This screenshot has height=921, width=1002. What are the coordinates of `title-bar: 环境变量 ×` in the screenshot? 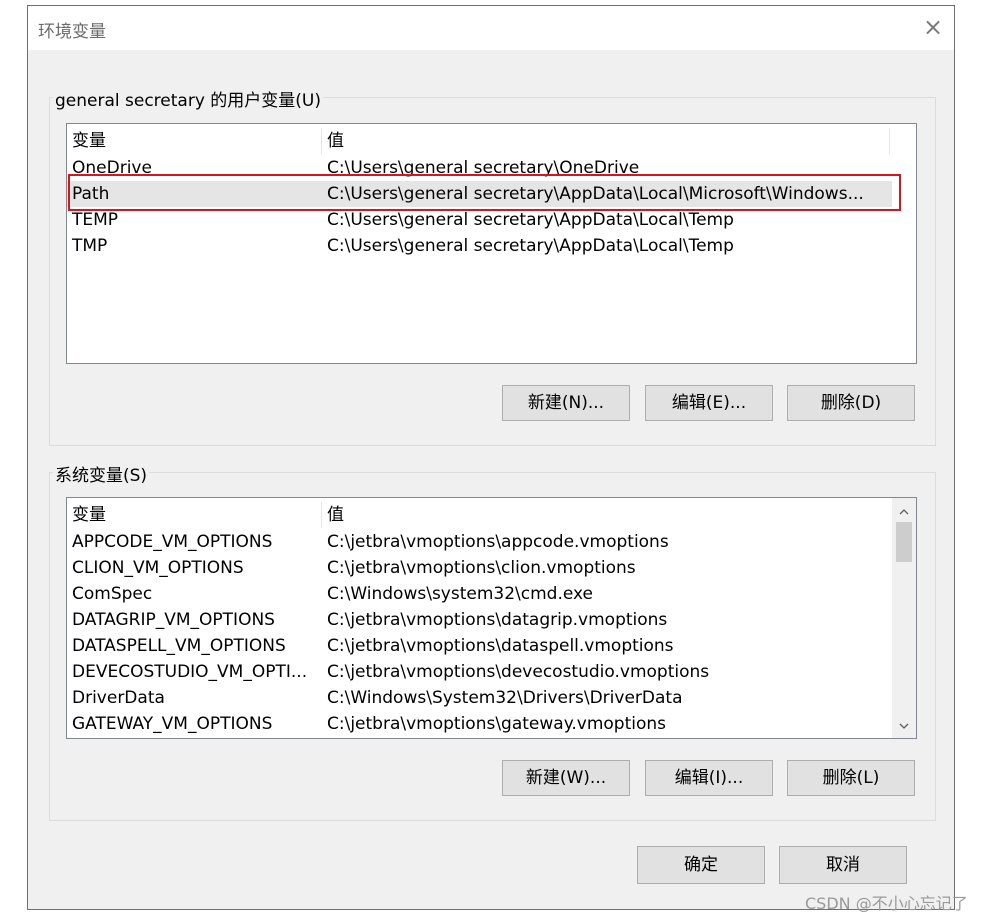 It's located at (491, 28).